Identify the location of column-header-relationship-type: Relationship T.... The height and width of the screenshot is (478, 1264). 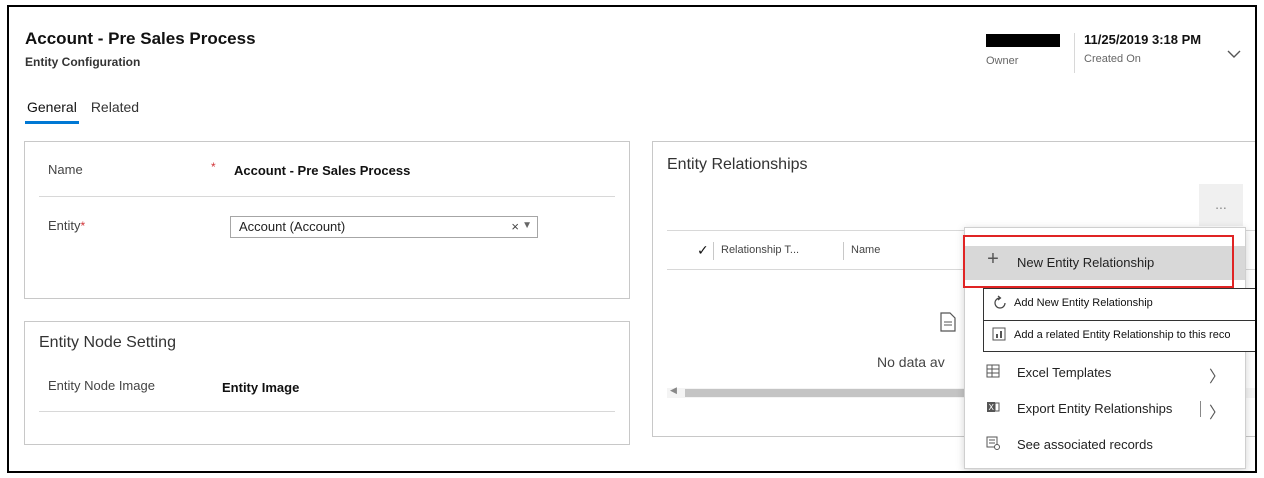
(760, 250).